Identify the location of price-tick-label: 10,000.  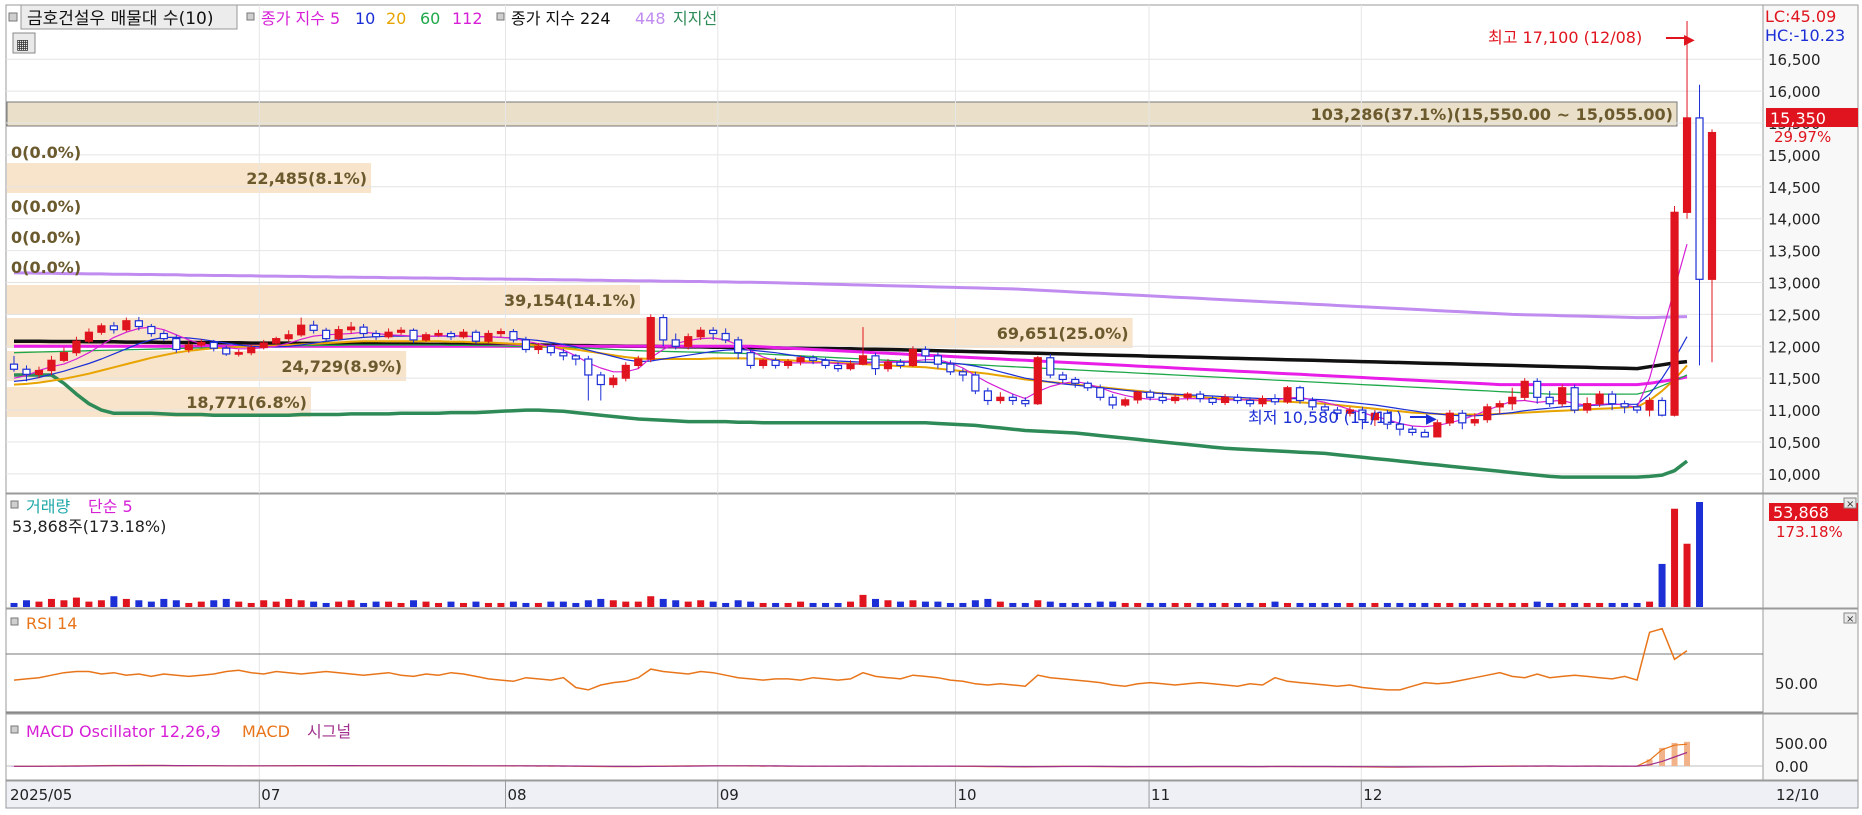
(1794, 475).